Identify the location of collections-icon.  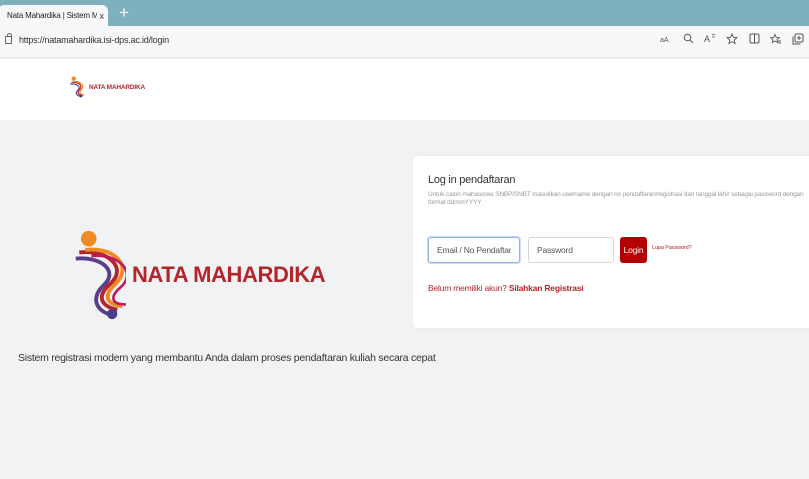
(798, 41).